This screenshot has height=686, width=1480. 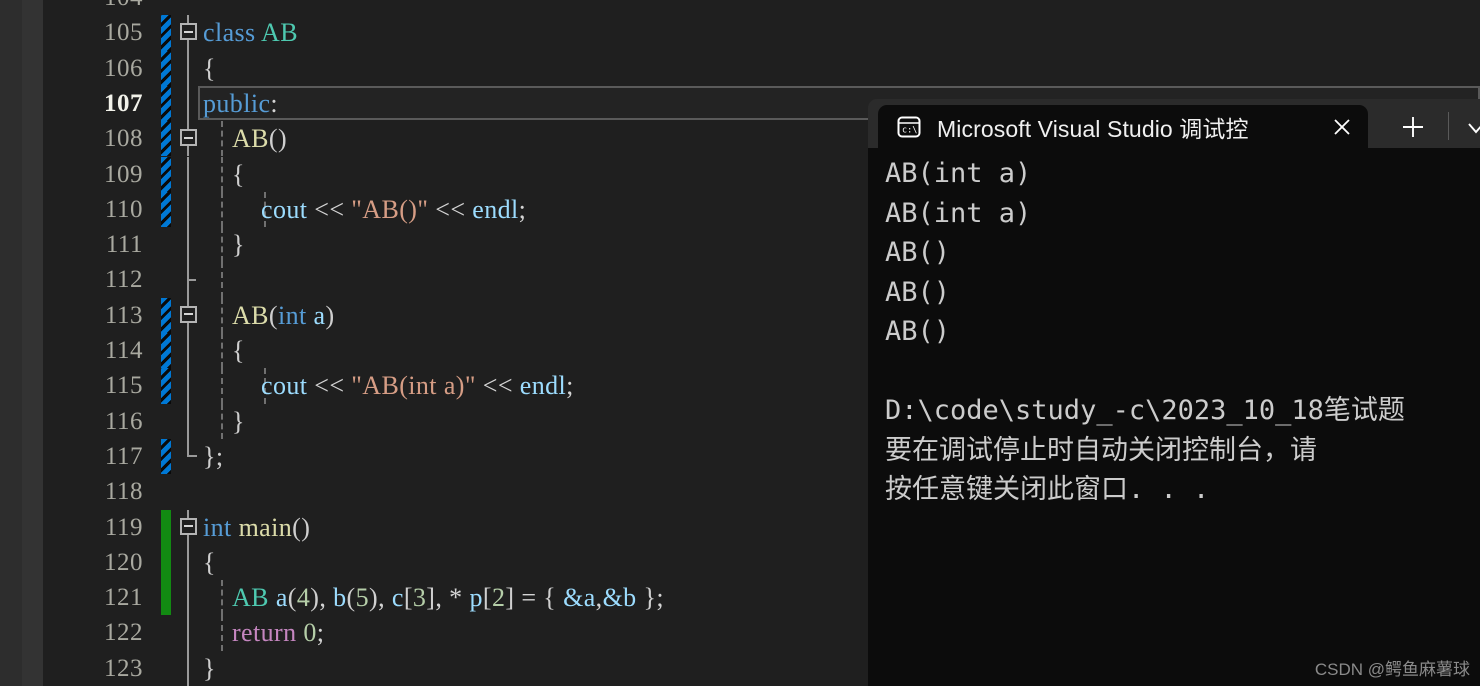 I want to click on line-number: 118, so click(x=123, y=492).